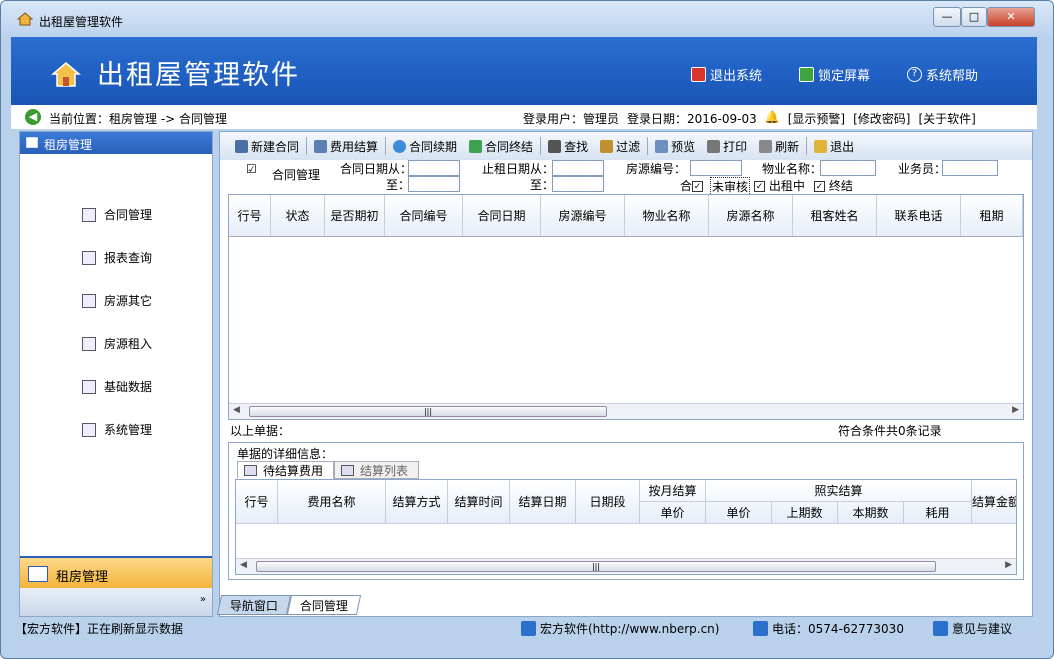  What do you see at coordinates (942, 74) in the screenshot?
I see `help-button: ? 系统帮助` at bounding box center [942, 74].